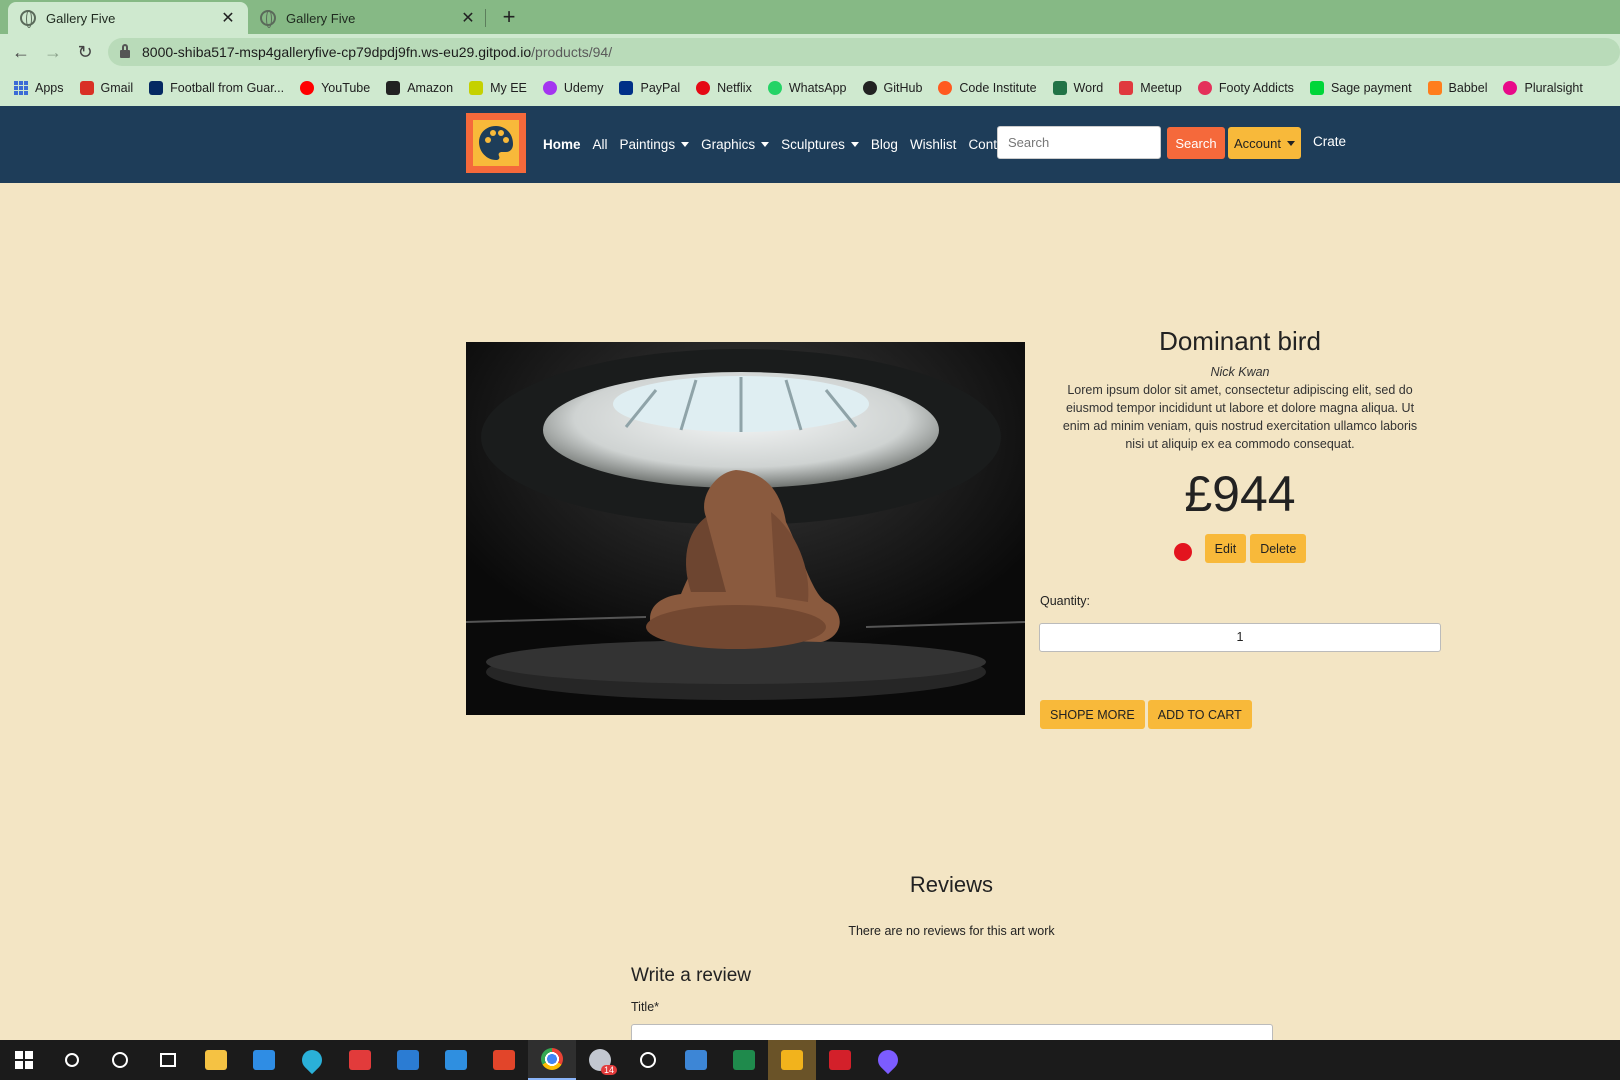 The width and height of the screenshot is (1620, 1080). I want to click on bookmark-label: GitHub, so click(903, 88).